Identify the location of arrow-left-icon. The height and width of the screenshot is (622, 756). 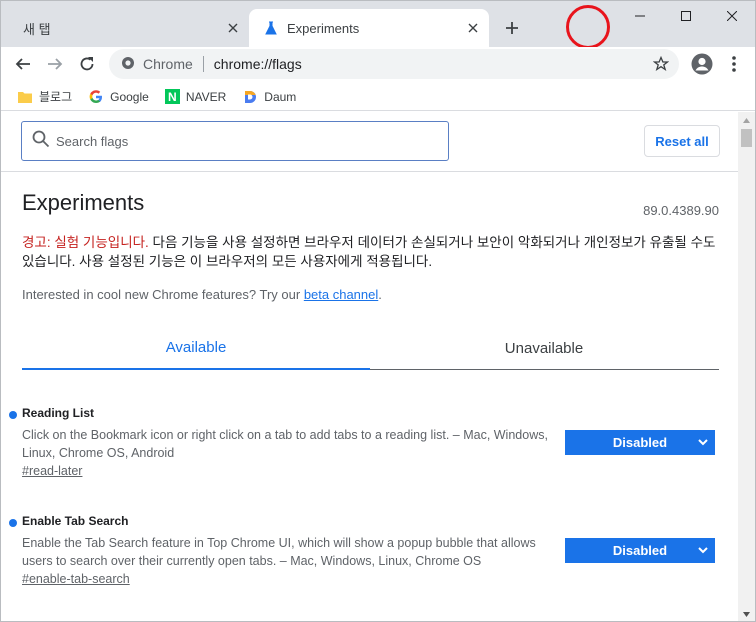
(22, 64).